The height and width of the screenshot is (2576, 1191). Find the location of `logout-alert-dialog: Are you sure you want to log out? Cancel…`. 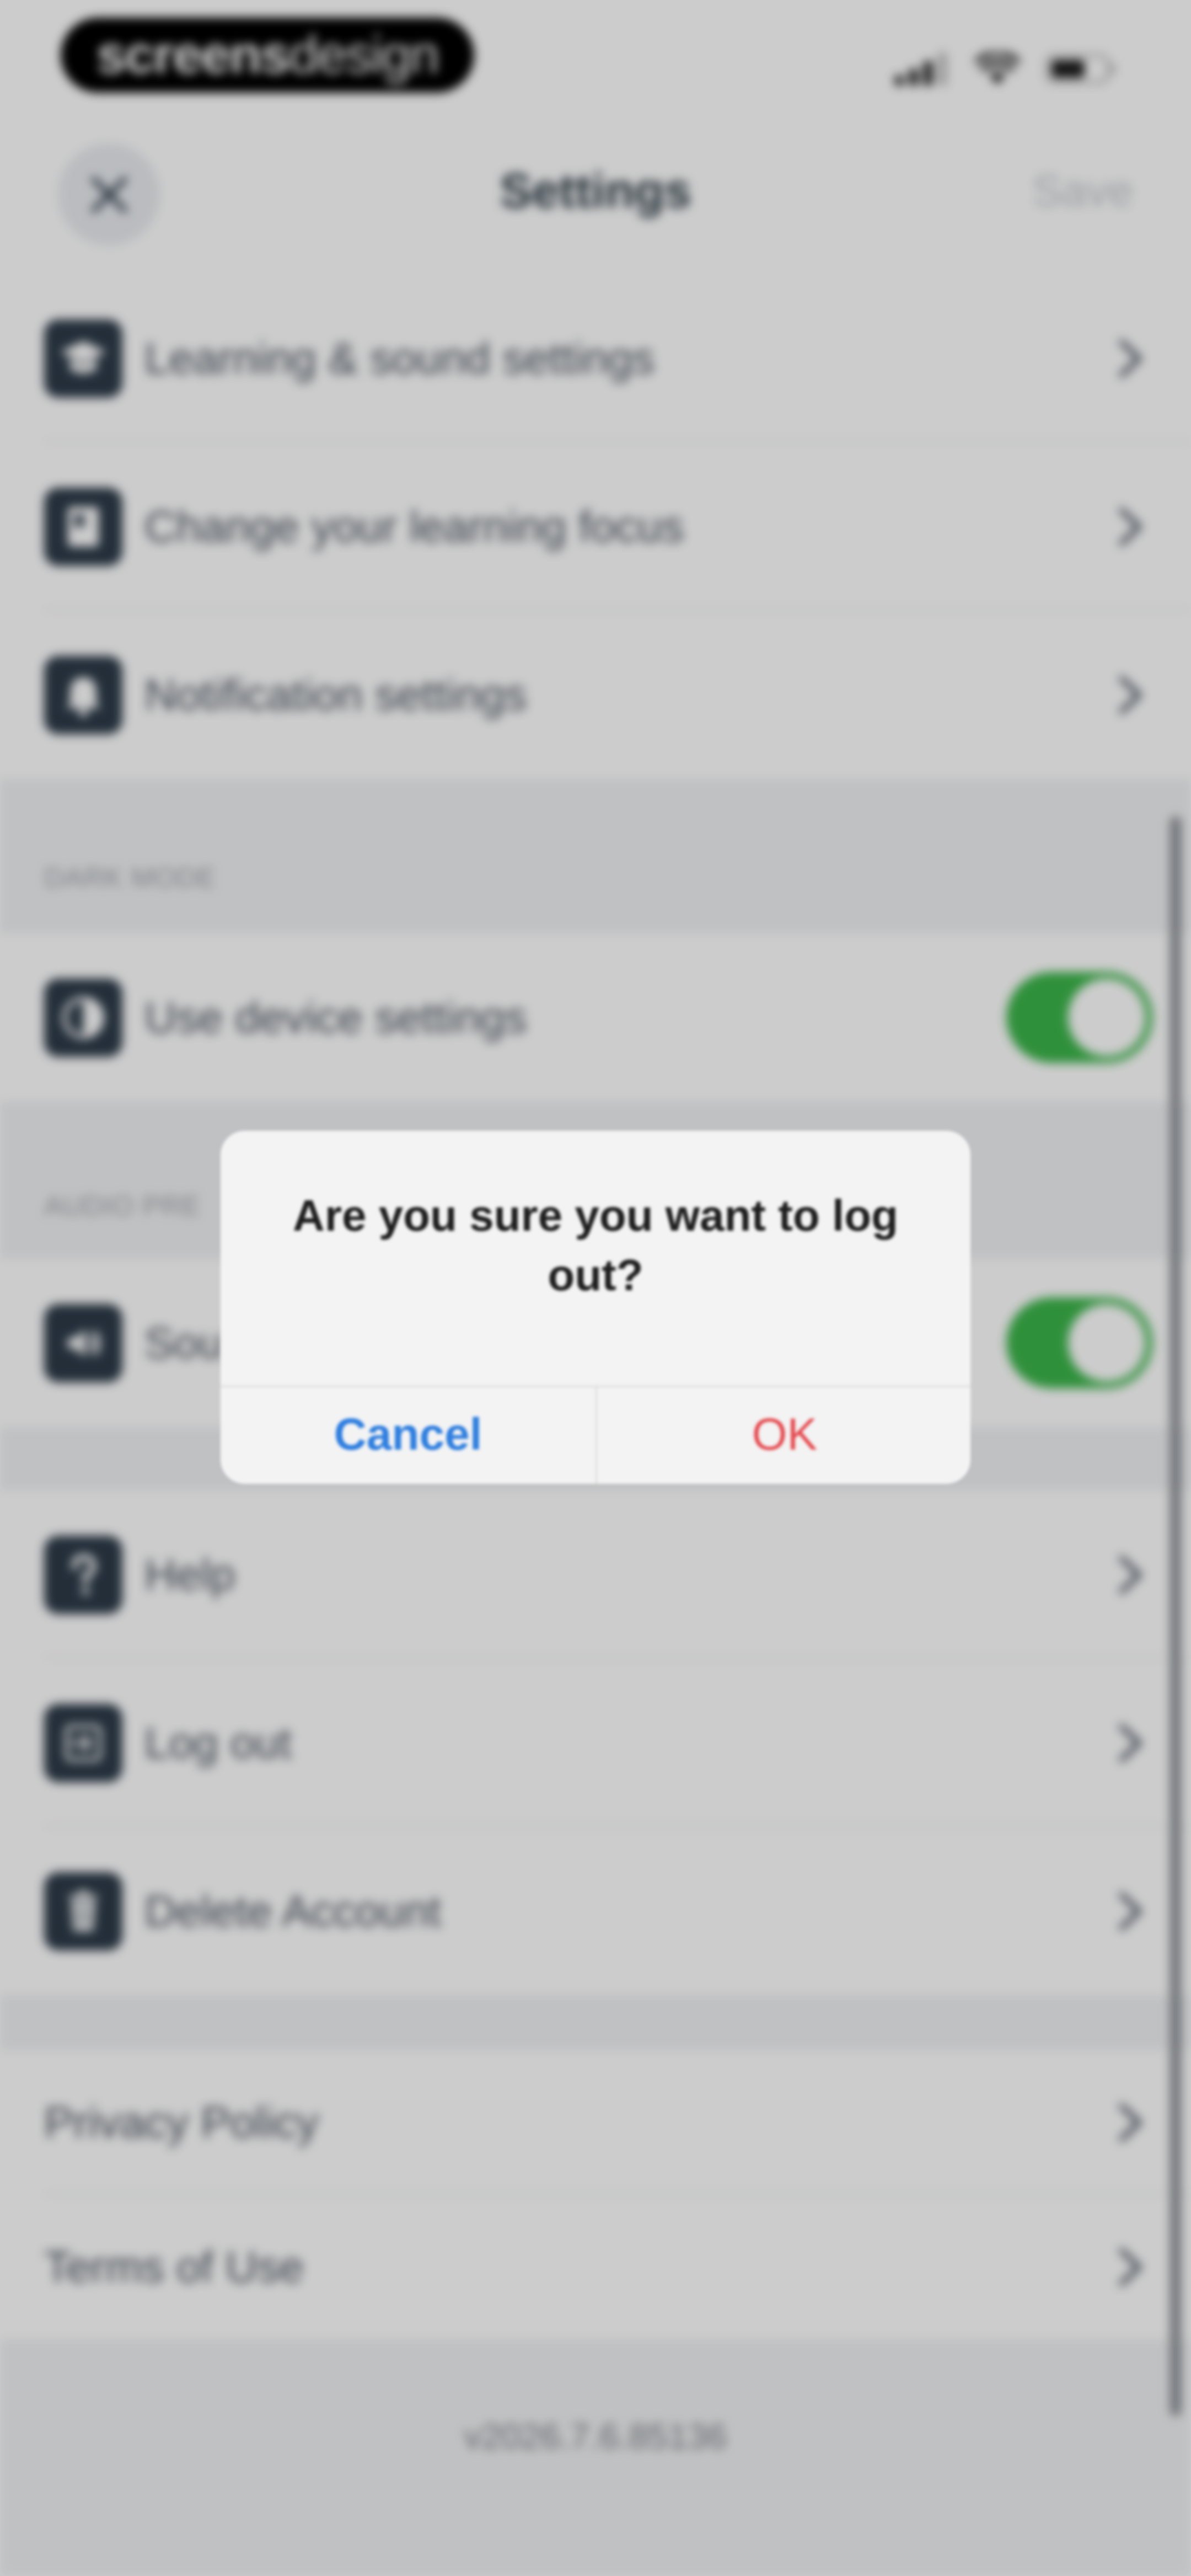

logout-alert-dialog: Are you sure you want to log out? Cancel… is located at coordinates (595, 1307).